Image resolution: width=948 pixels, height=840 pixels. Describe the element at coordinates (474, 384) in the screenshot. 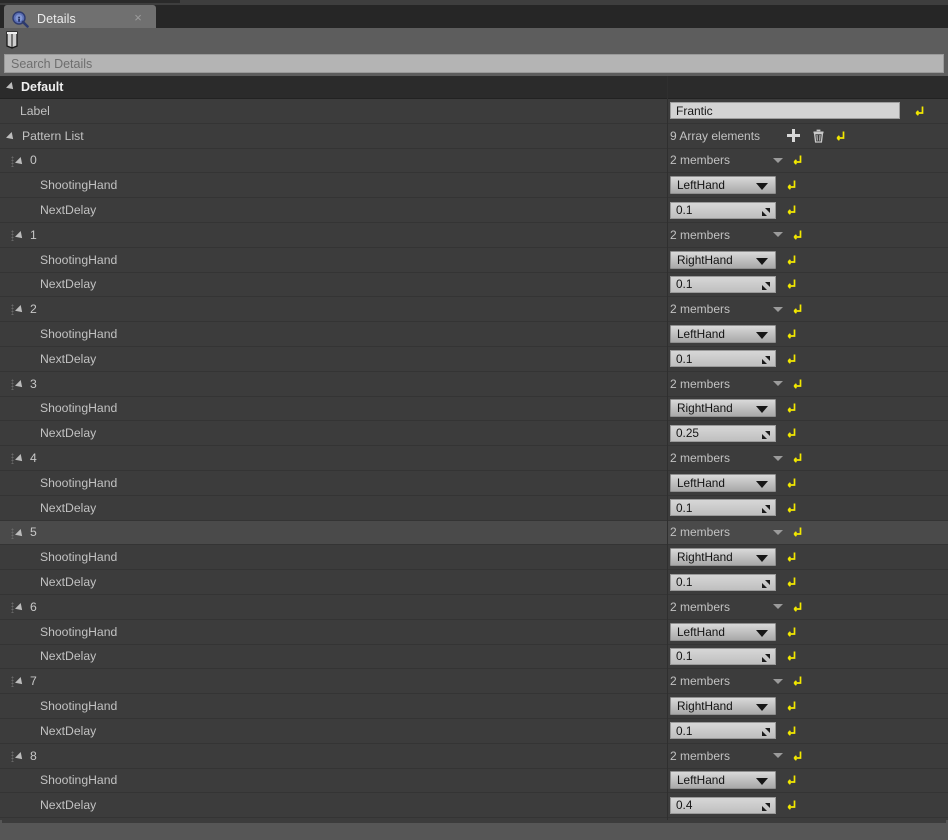

I see `array-element-row: 3 2 members` at that location.